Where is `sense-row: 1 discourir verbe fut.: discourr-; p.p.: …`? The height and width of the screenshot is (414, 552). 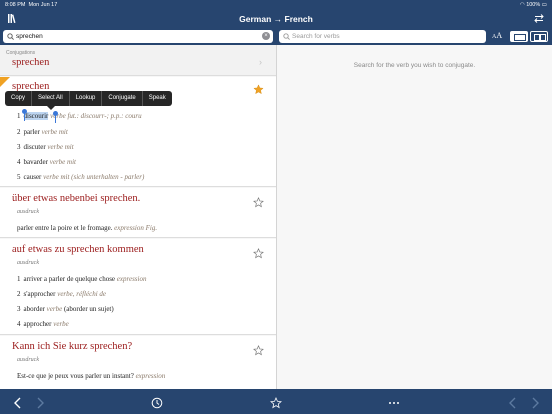
sense-row: 1 discourir verbe fut.: discourr-; p.p.: … is located at coordinates (79, 116).